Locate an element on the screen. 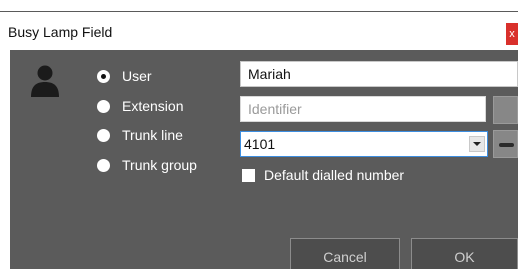 The width and height of the screenshot is (518, 269). close-button: x is located at coordinates (512, 34).